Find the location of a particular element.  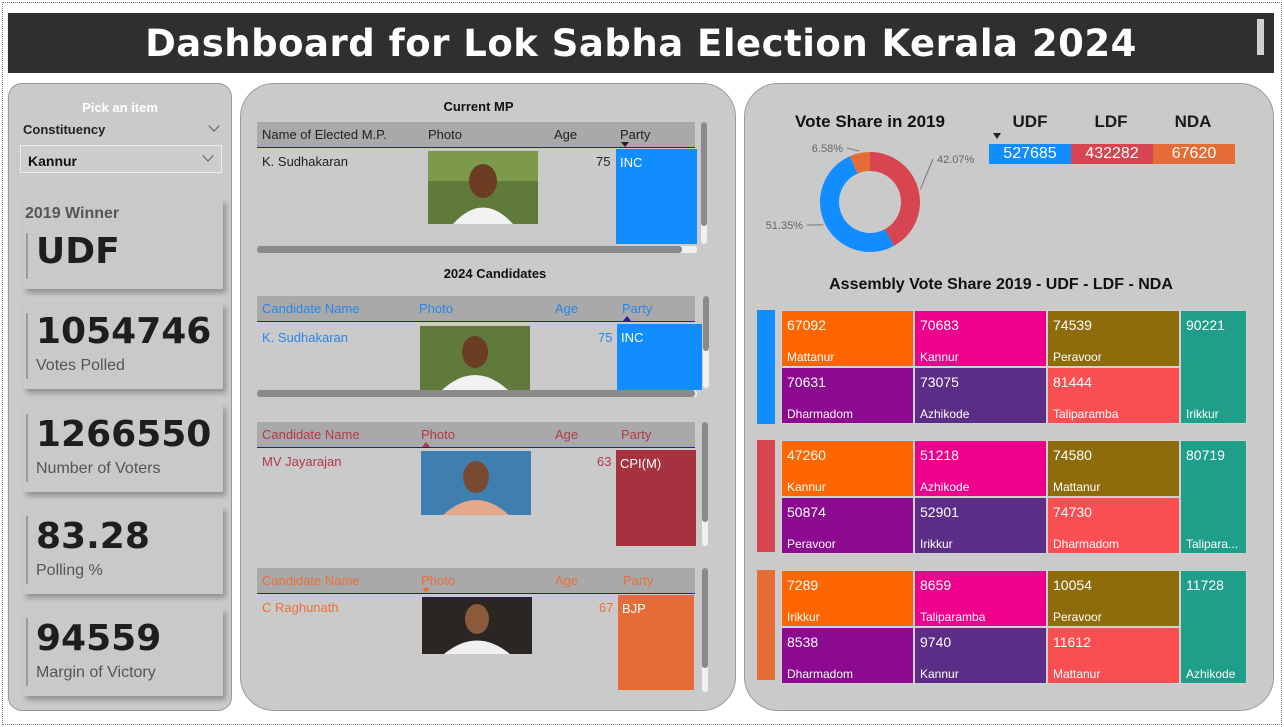

candidate-party-cell: BJP is located at coordinates (656, 642).